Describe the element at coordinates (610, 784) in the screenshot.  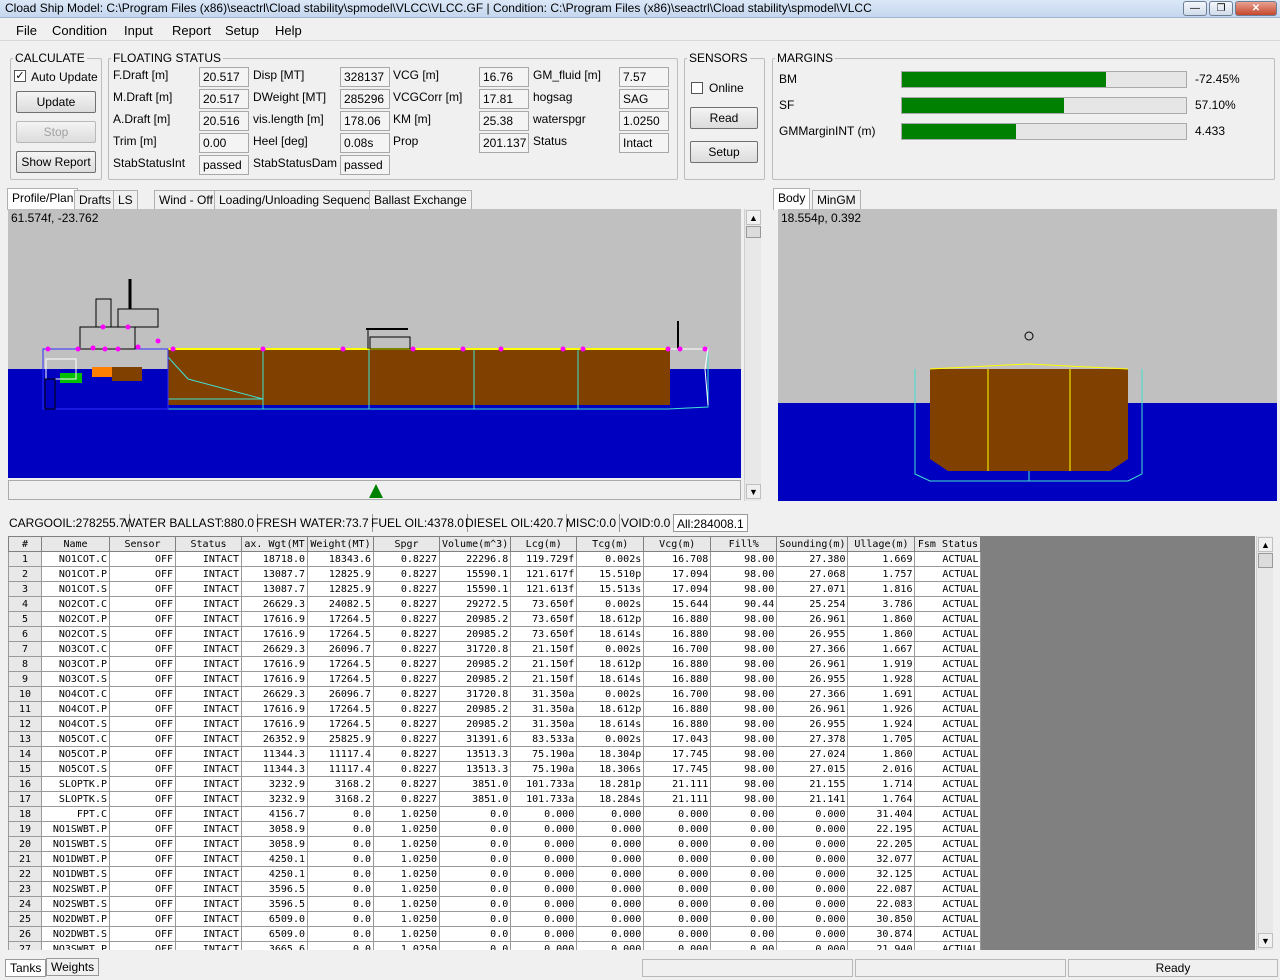
I see `table-cell: 18.281p` at that location.